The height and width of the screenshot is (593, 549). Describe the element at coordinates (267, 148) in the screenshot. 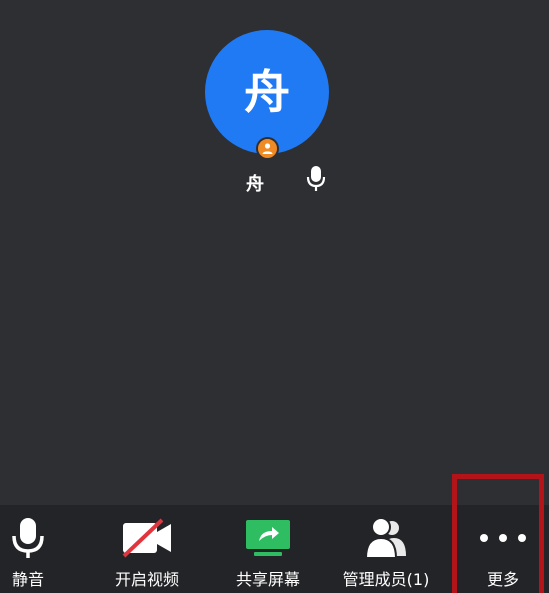

I see `host-badge-icon` at that location.